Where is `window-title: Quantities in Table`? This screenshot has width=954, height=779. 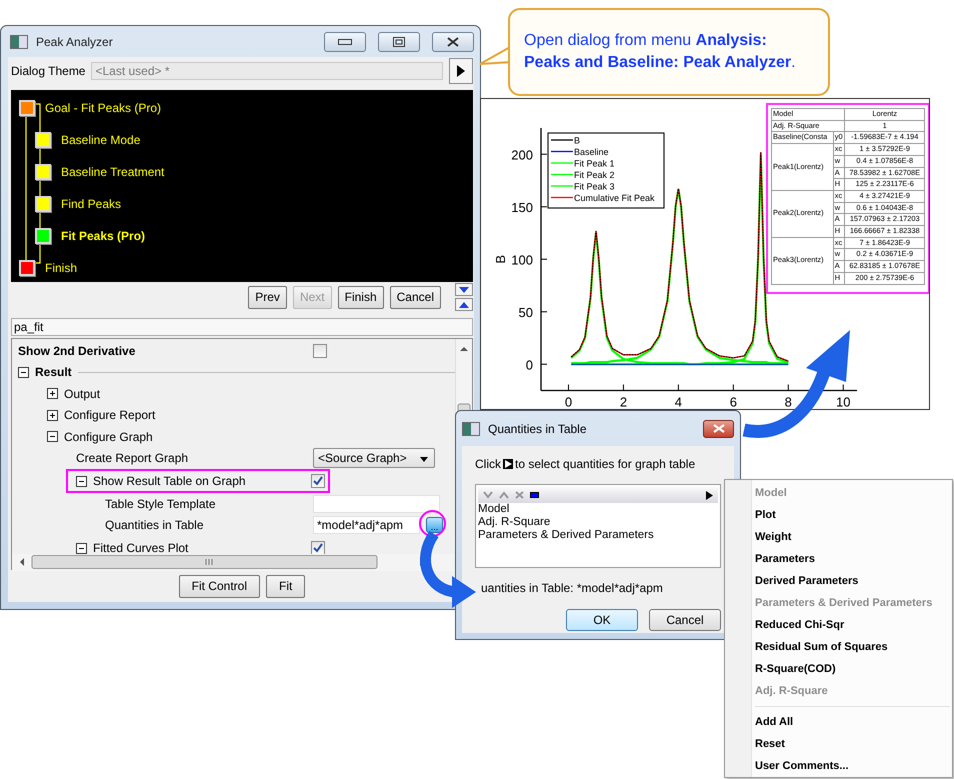
window-title: Quantities in Table is located at coordinates (538, 429).